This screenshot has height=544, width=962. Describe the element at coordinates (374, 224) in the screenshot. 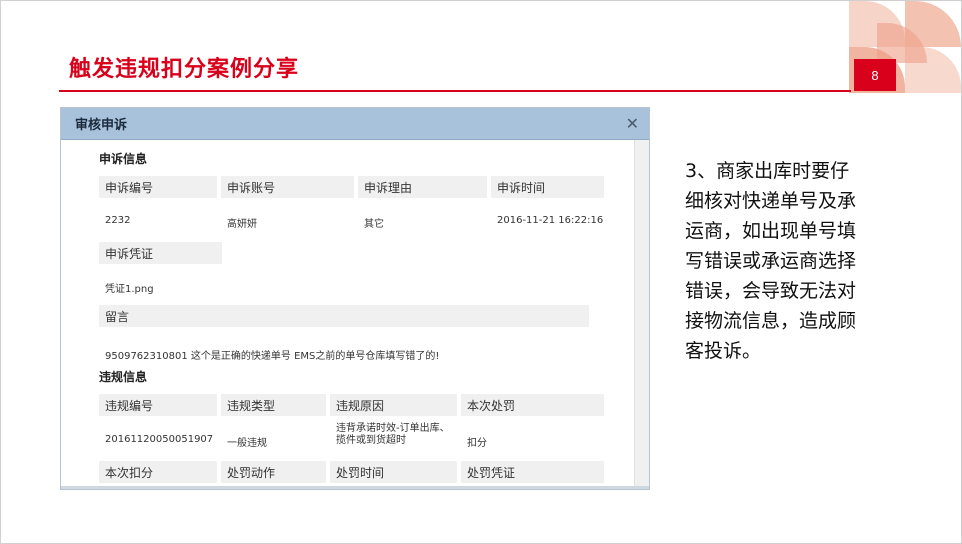

I see `appeal-reason-value: 其它` at that location.